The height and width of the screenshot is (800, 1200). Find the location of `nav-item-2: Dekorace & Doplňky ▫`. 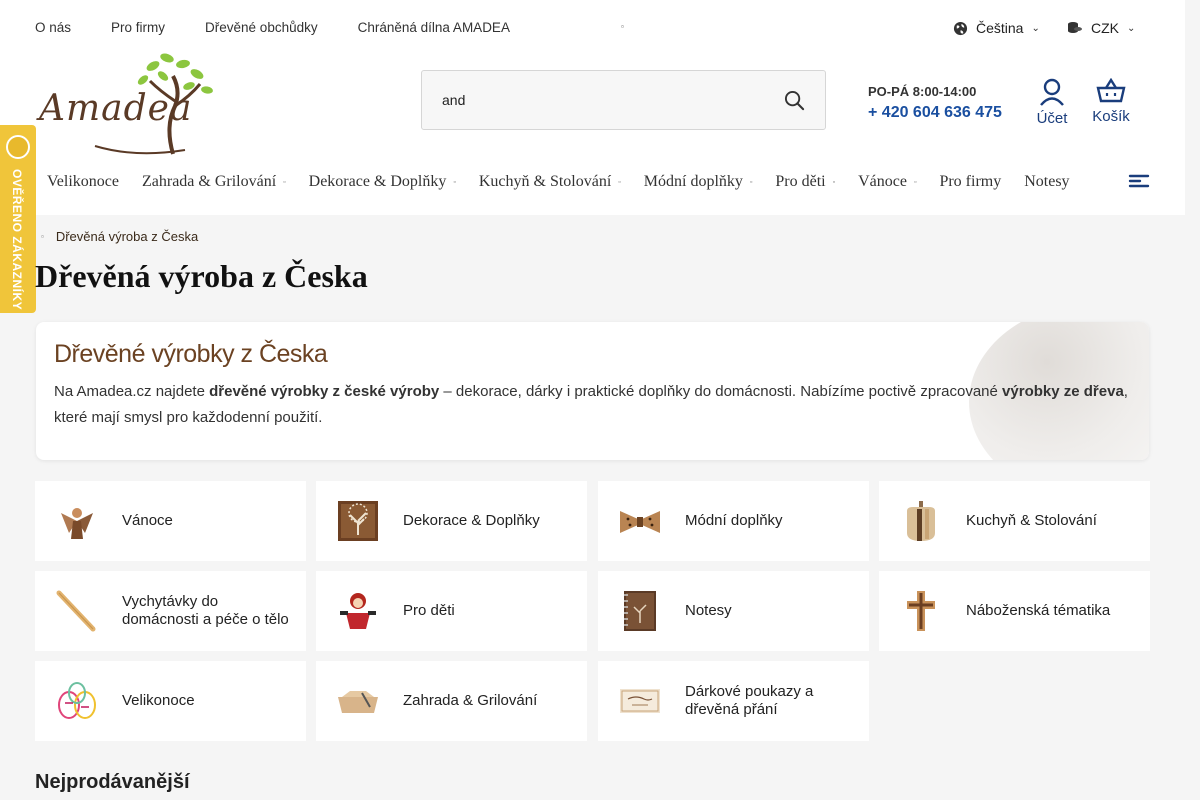

nav-item-2: Dekorace & Doplňky ▫ is located at coordinates (382, 182).